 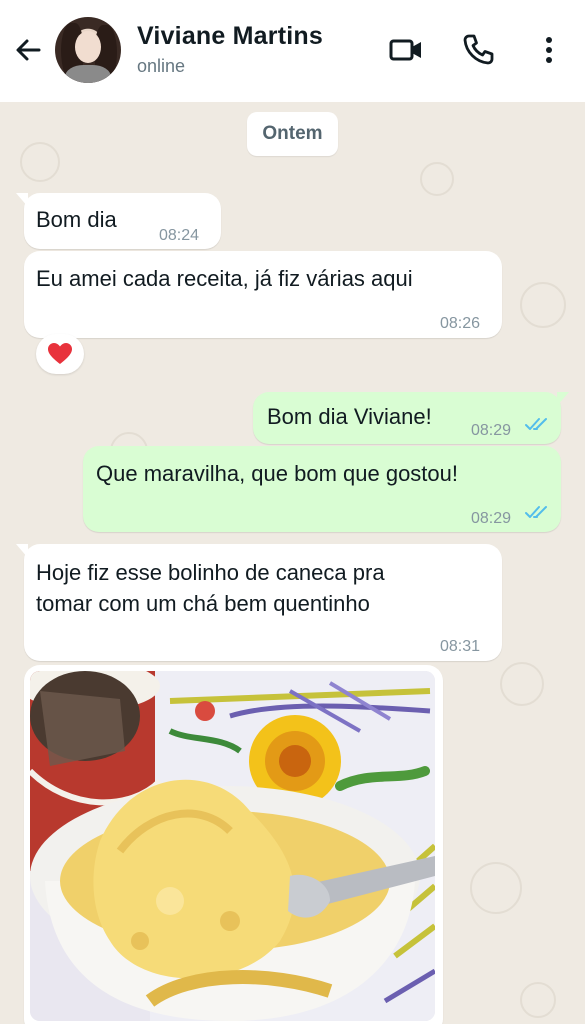 I want to click on chat-header: Viviane Martins online, so click(x=292, y=51).